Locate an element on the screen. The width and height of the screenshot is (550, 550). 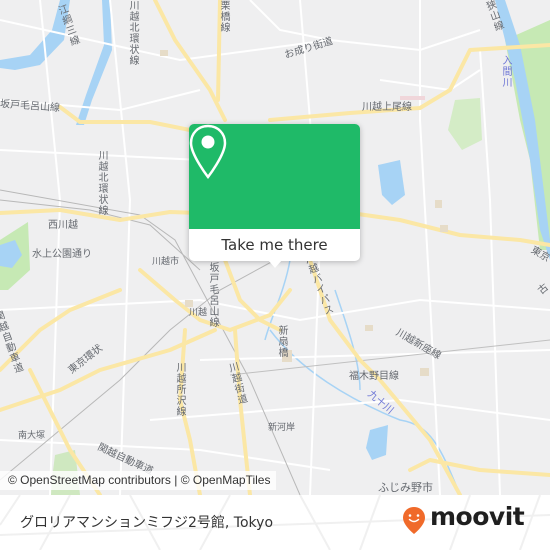
place-name: グロリアマンションミフジ2号館, Tokyo is located at coordinates (147, 523).